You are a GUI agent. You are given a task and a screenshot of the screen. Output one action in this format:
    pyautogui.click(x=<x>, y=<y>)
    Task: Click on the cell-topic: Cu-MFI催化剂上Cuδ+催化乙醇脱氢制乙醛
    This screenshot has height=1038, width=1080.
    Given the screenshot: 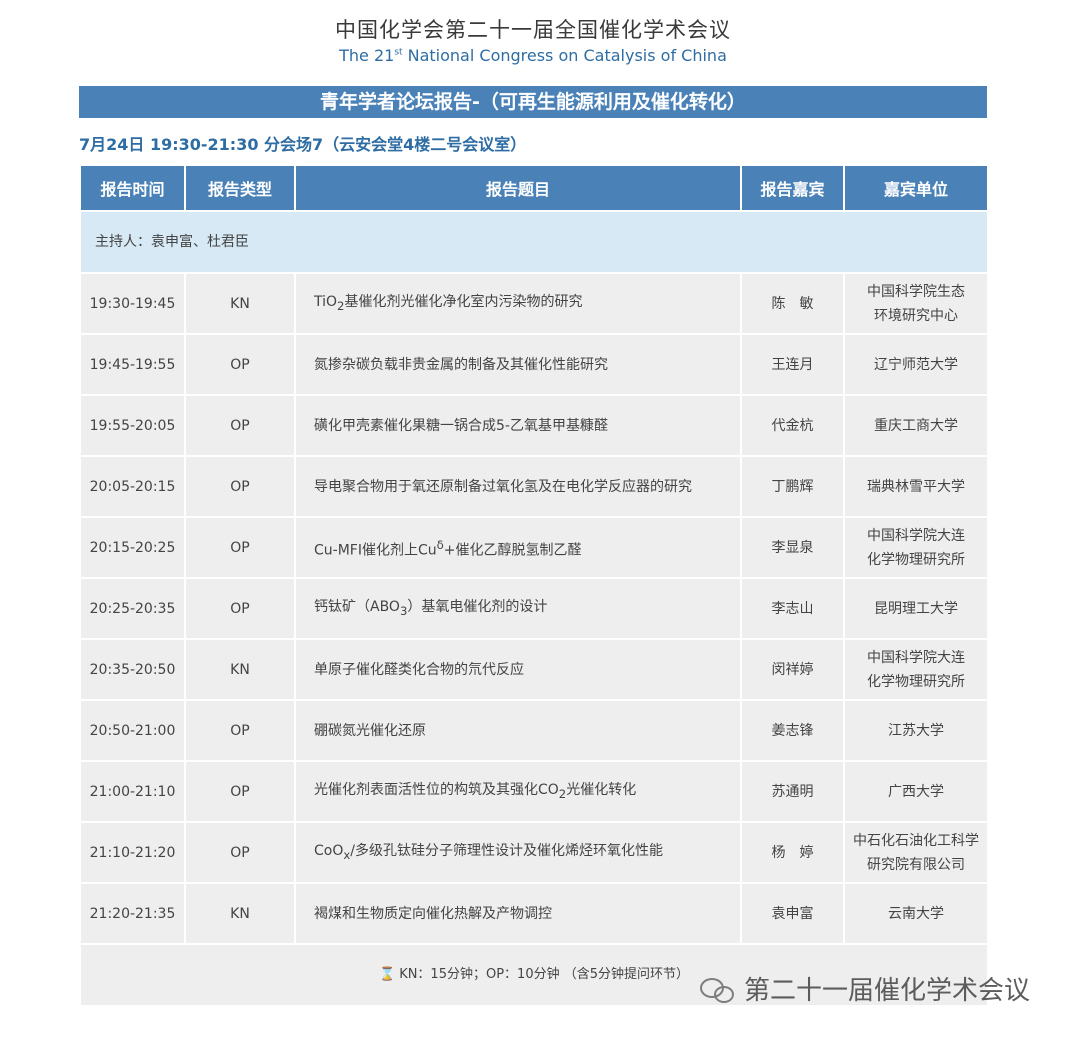 What is the action you would take?
    pyautogui.click(x=518, y=547)
    